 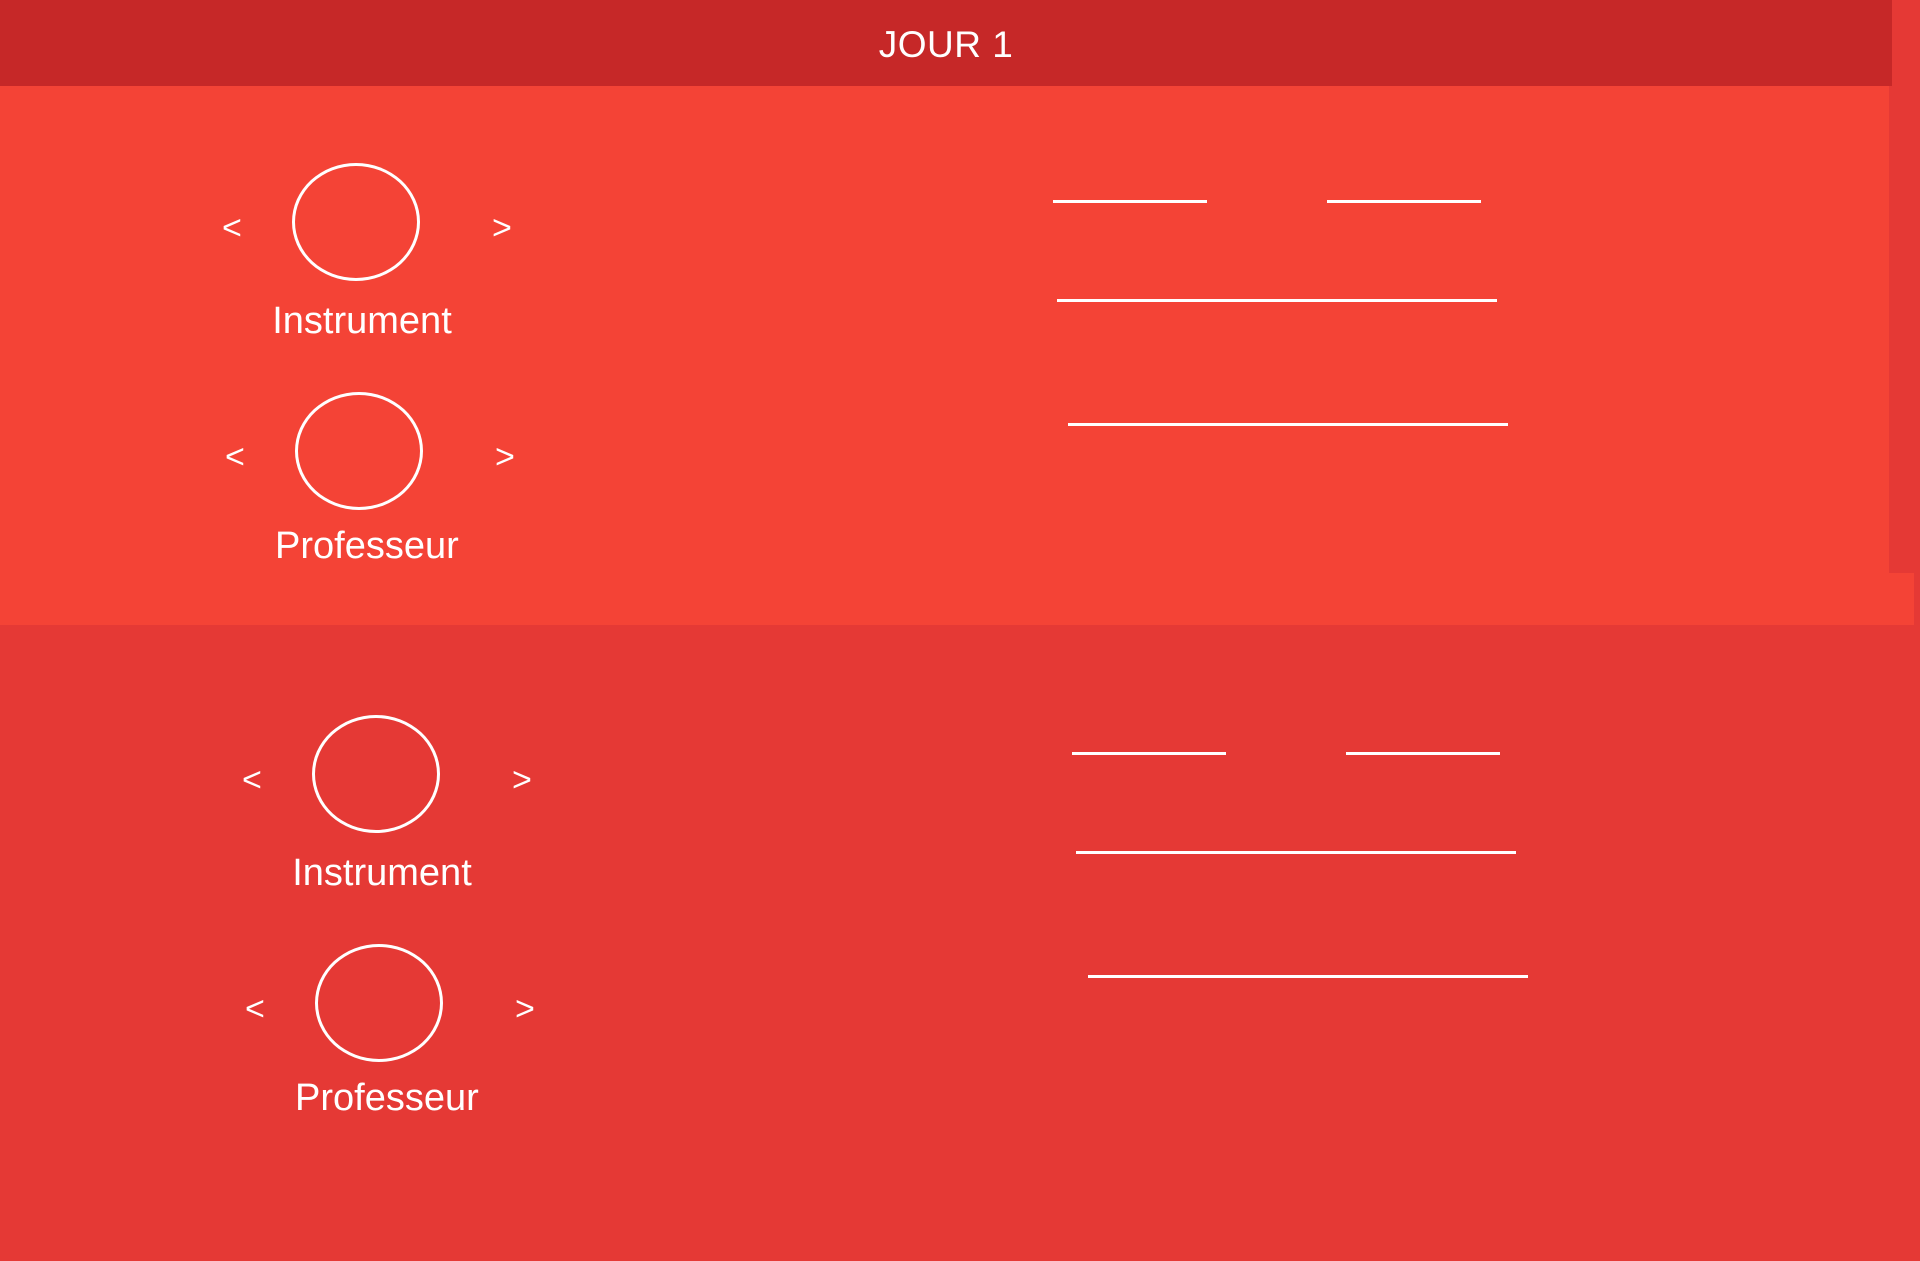 I want to click on day-title: JOUR 1, so click(x=946, y=44).